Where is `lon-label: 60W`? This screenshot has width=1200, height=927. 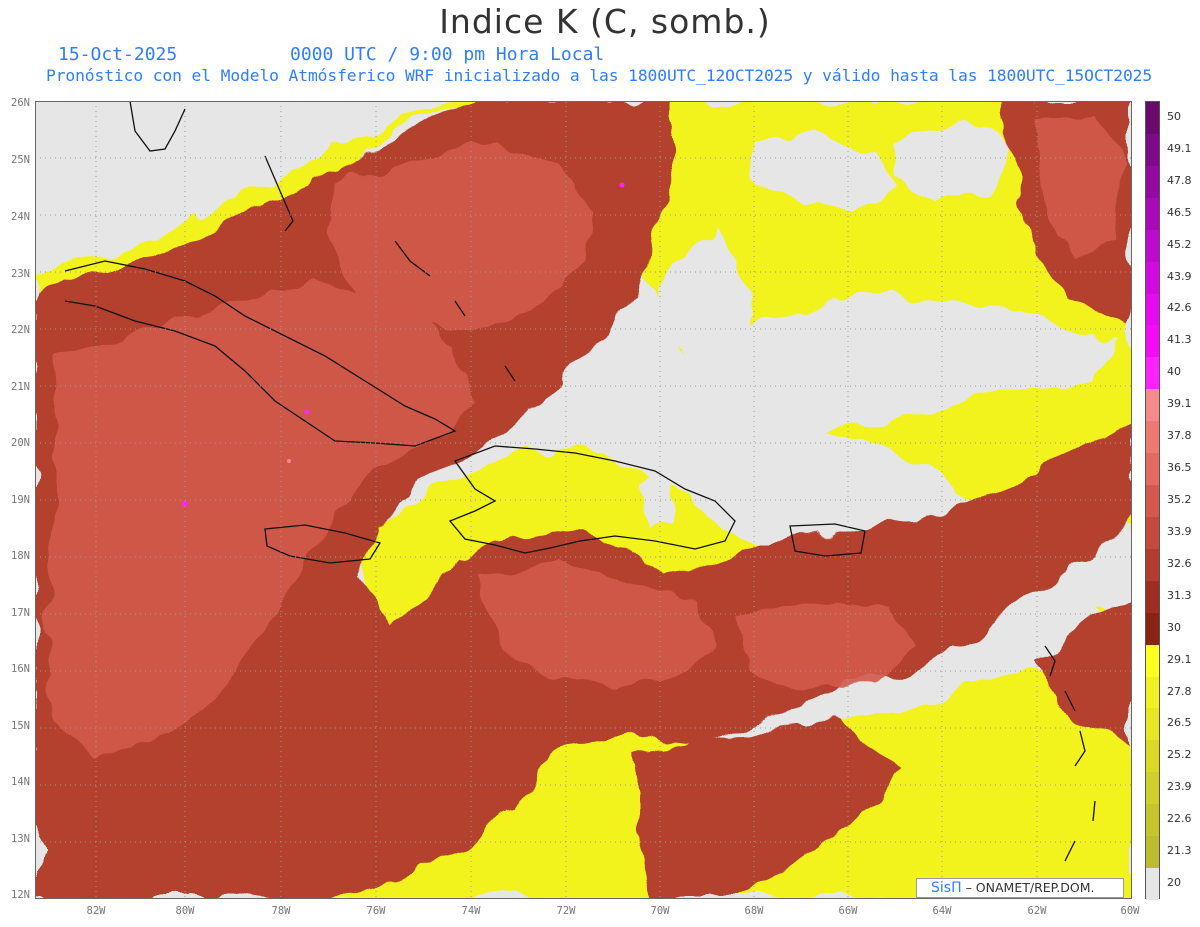 lon-label: 60W is located at coordinates (1130, 911).